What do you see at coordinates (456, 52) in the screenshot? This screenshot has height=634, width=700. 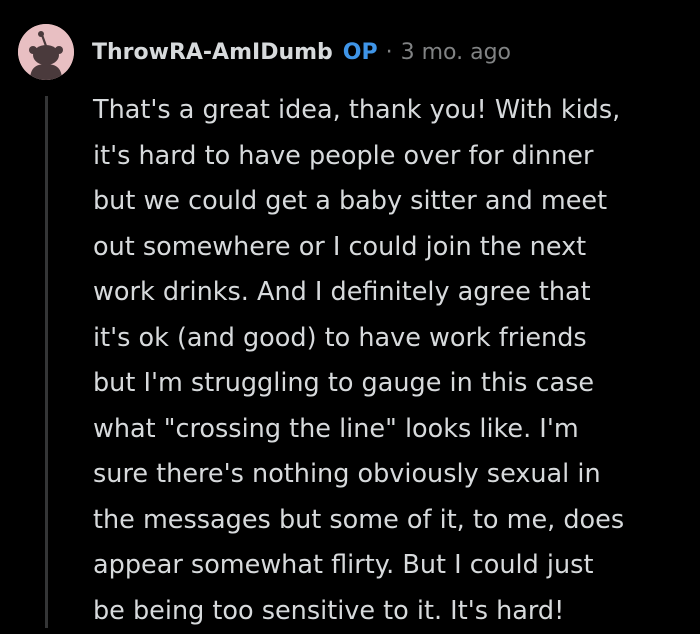 I see `comment-timestamp: 3 mo. ago` at bounding box center [456, 52].